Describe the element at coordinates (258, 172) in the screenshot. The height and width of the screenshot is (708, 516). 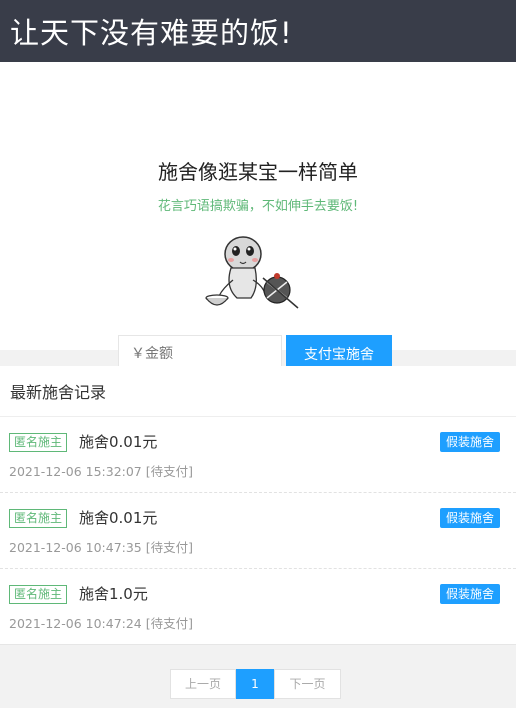
I see `hero-title: 施舍像逛某宝一样简单` at that location.